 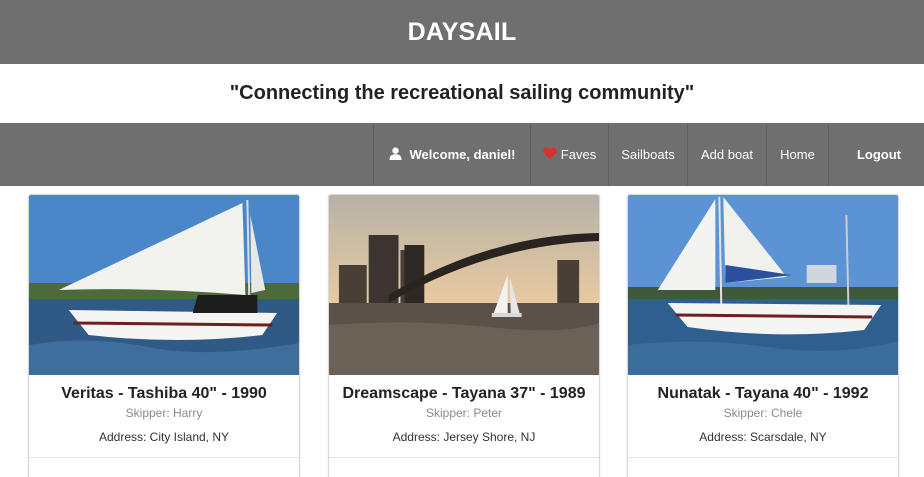 I want to click on nav-sailboats-label: Sailboats, so click(x=648, y=154).